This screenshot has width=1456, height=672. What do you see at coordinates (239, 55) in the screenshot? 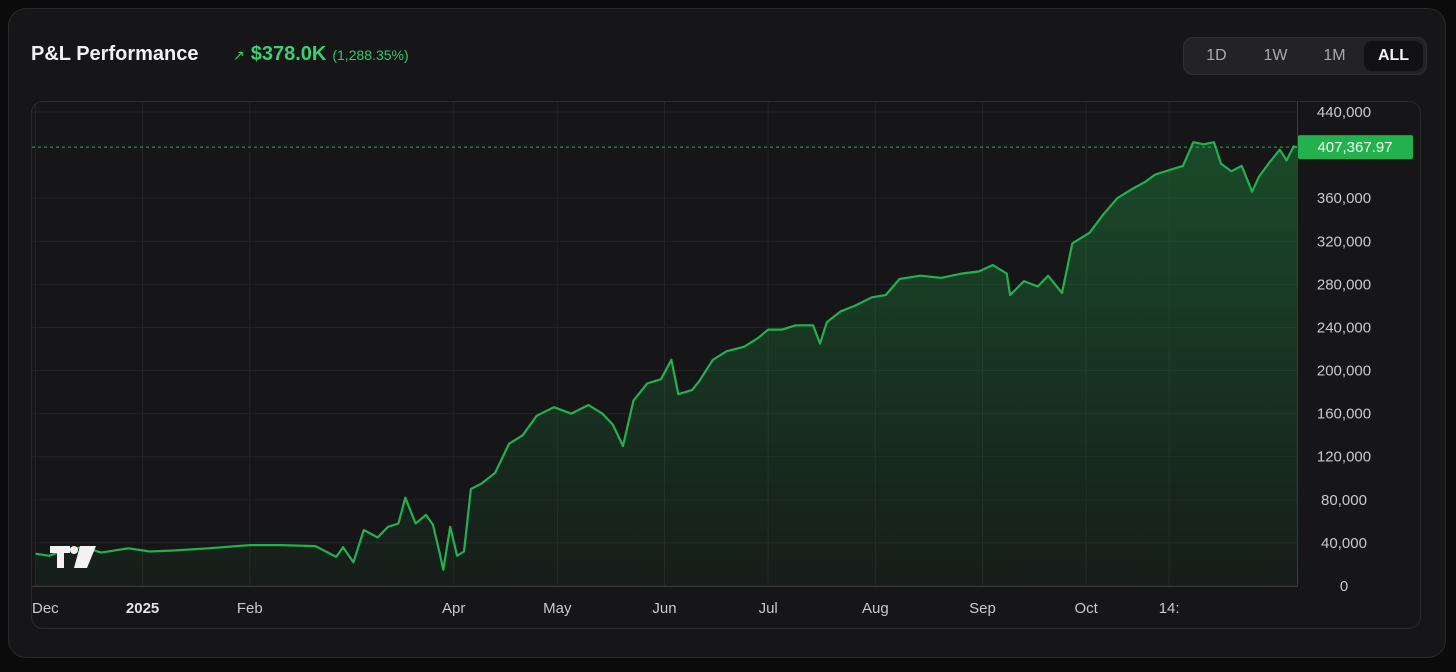
I see `trending-up-icon: ↗` at bounding box center [239, 55].